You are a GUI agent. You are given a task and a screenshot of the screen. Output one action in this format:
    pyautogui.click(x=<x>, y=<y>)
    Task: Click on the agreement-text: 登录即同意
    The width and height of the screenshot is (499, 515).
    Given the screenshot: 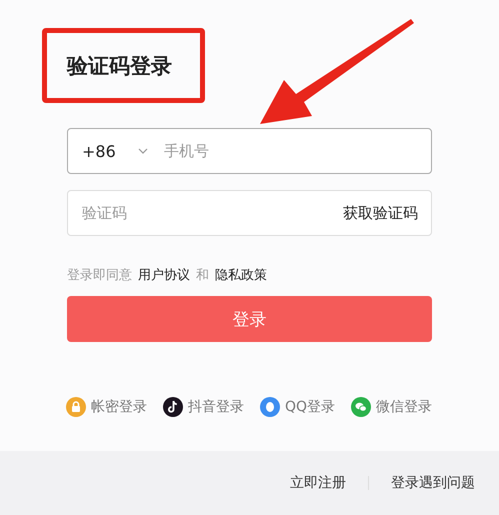 What is the action you would take?
    pyautogui.click(x=99, y=275)
    